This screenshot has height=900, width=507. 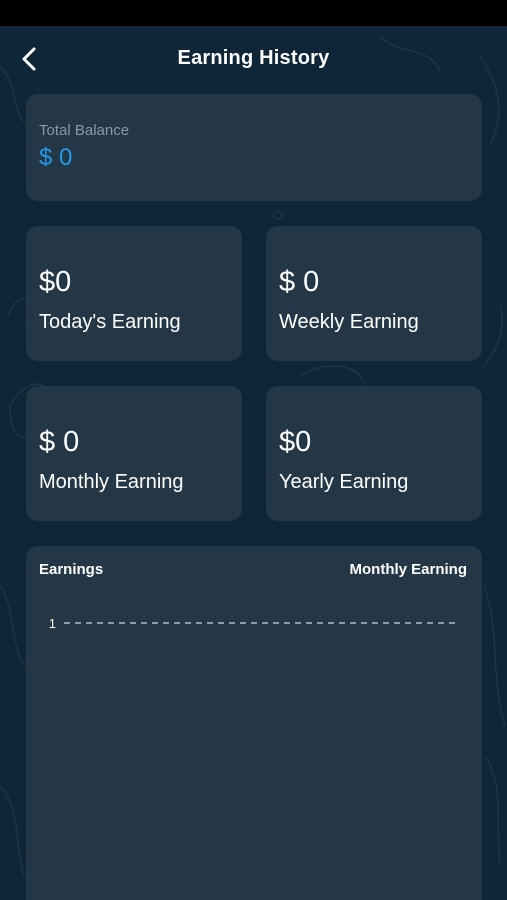 I want to click on app-header: Earning History, so click(x=253, y=60).